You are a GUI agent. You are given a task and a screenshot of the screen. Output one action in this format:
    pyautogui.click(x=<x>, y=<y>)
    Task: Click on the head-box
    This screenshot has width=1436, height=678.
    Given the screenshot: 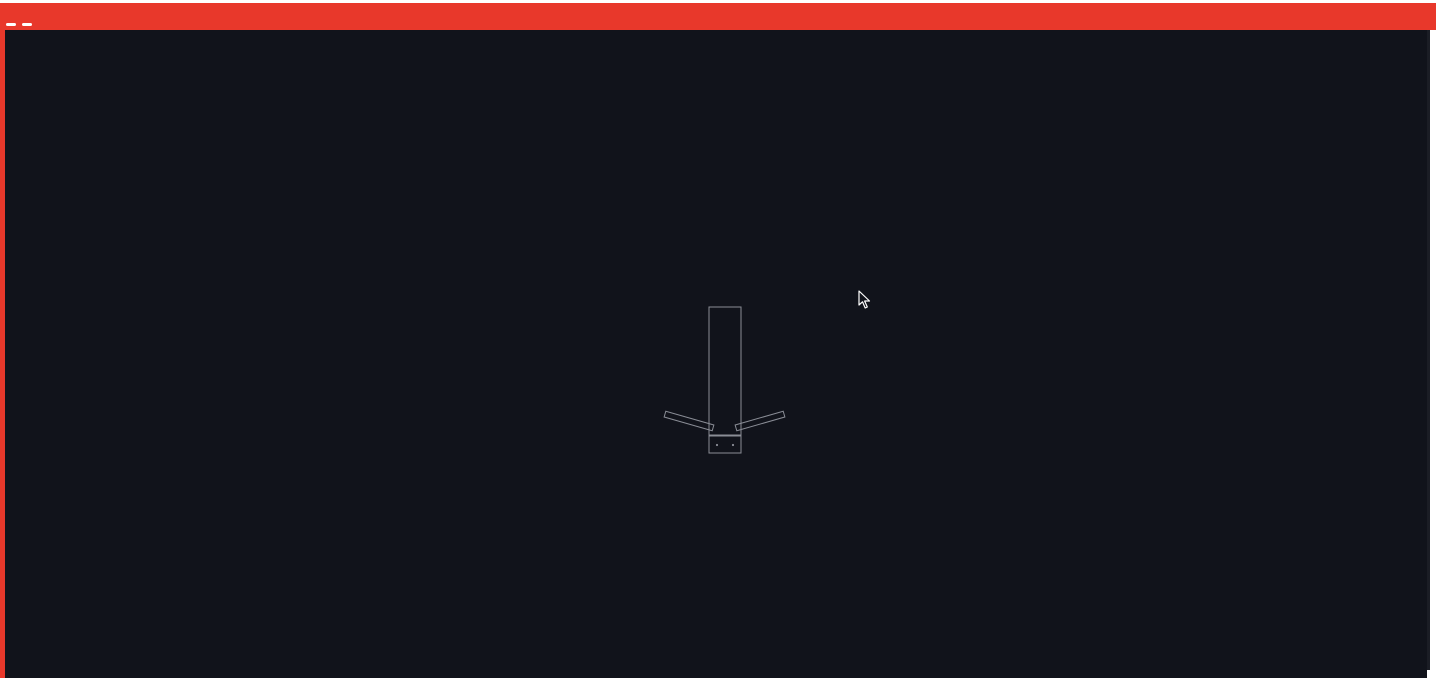 What is the action you would take?
    pyautogui.click(x=725, y=444)
    